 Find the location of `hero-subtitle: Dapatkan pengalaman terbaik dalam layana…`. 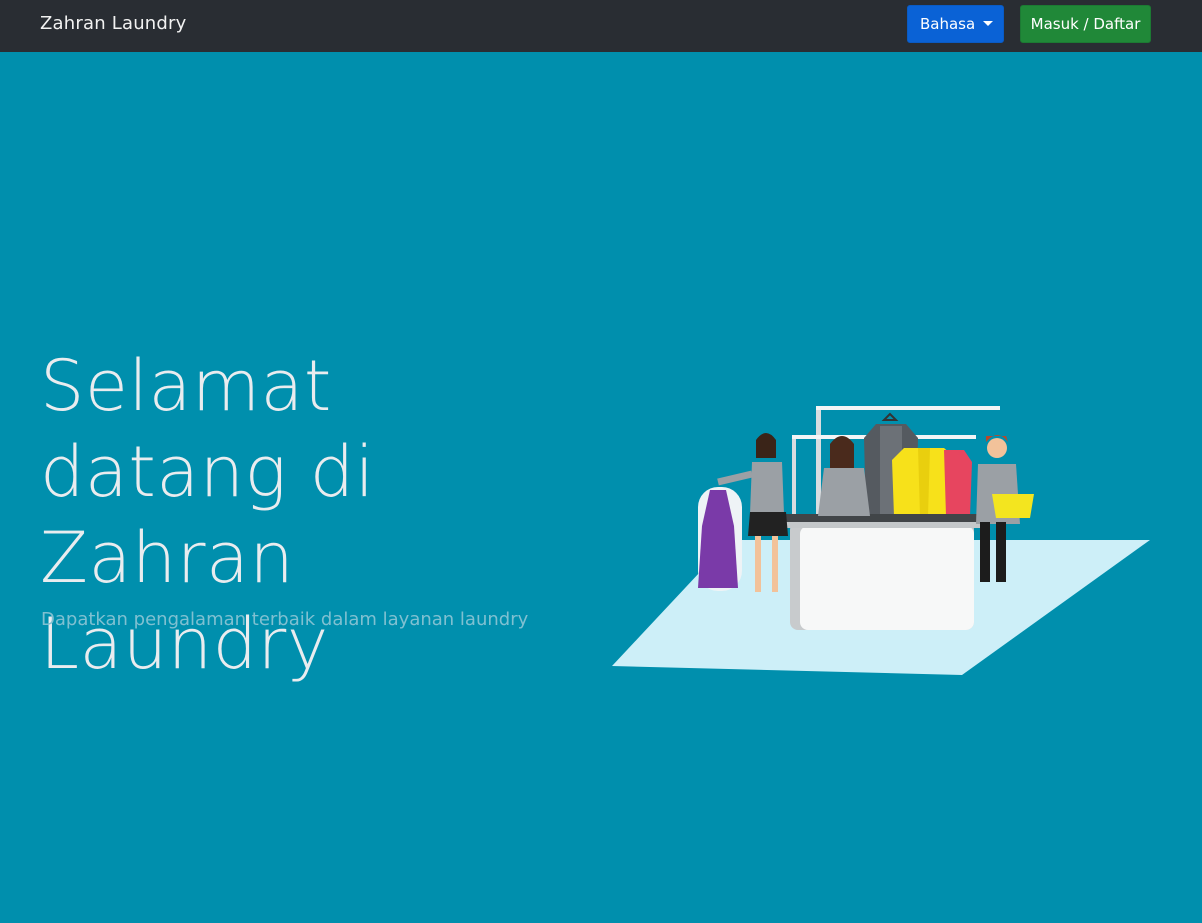

hero-subtitle: Dapatkan pengalaman terbaik dalam layana… is located at coordinates (285, 619).